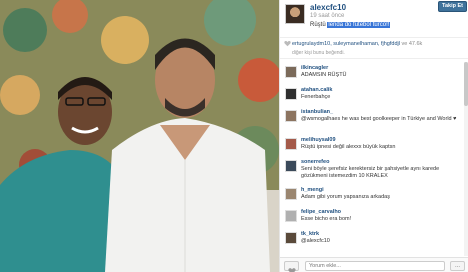 The height and width of the screenshot is (272, 468). What do you see at coordinates (382, 211) in the screenshot?
I see `comment-username: felipe_carvalho` at bounding box center [382, 211].